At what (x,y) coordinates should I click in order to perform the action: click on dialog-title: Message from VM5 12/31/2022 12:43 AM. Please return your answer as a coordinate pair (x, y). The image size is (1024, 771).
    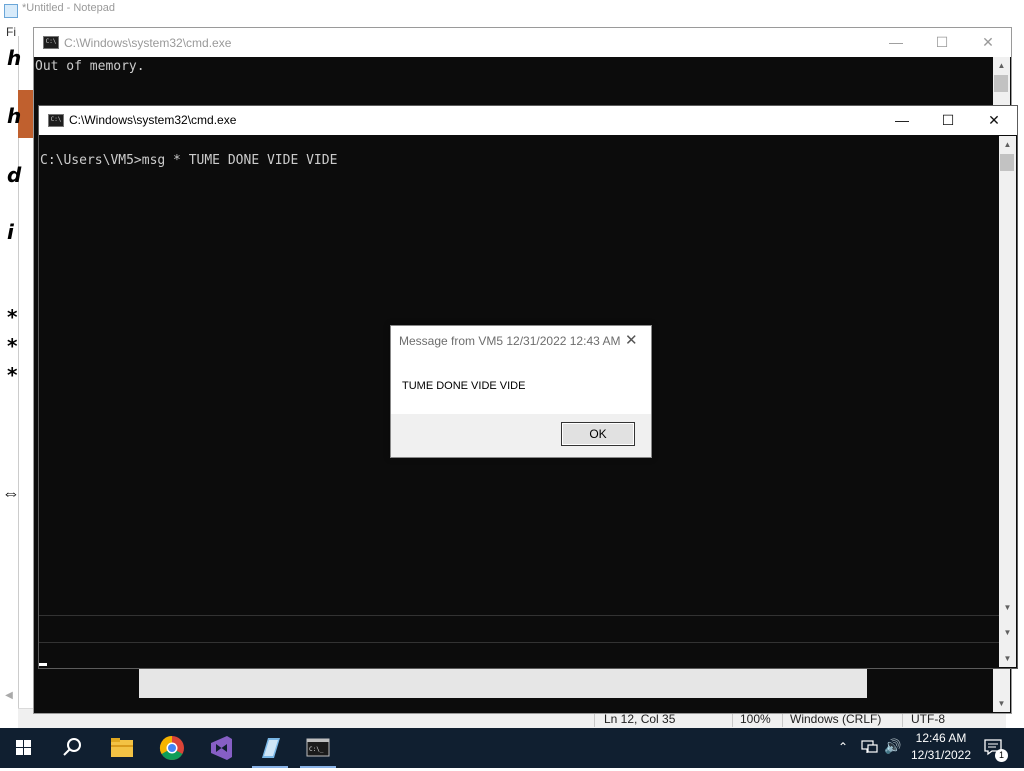
    Looking at the image, I should click on (510, 341).